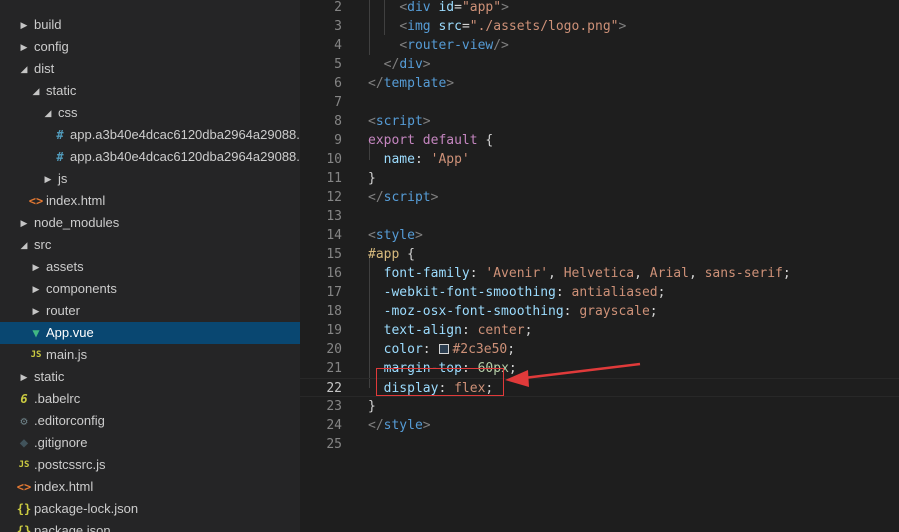 This screenshot has width=899, height=532. What do you see at coordinates (334, 216) in the screenshot?
I see `line-number: 13` at bounding box center [334, 216].